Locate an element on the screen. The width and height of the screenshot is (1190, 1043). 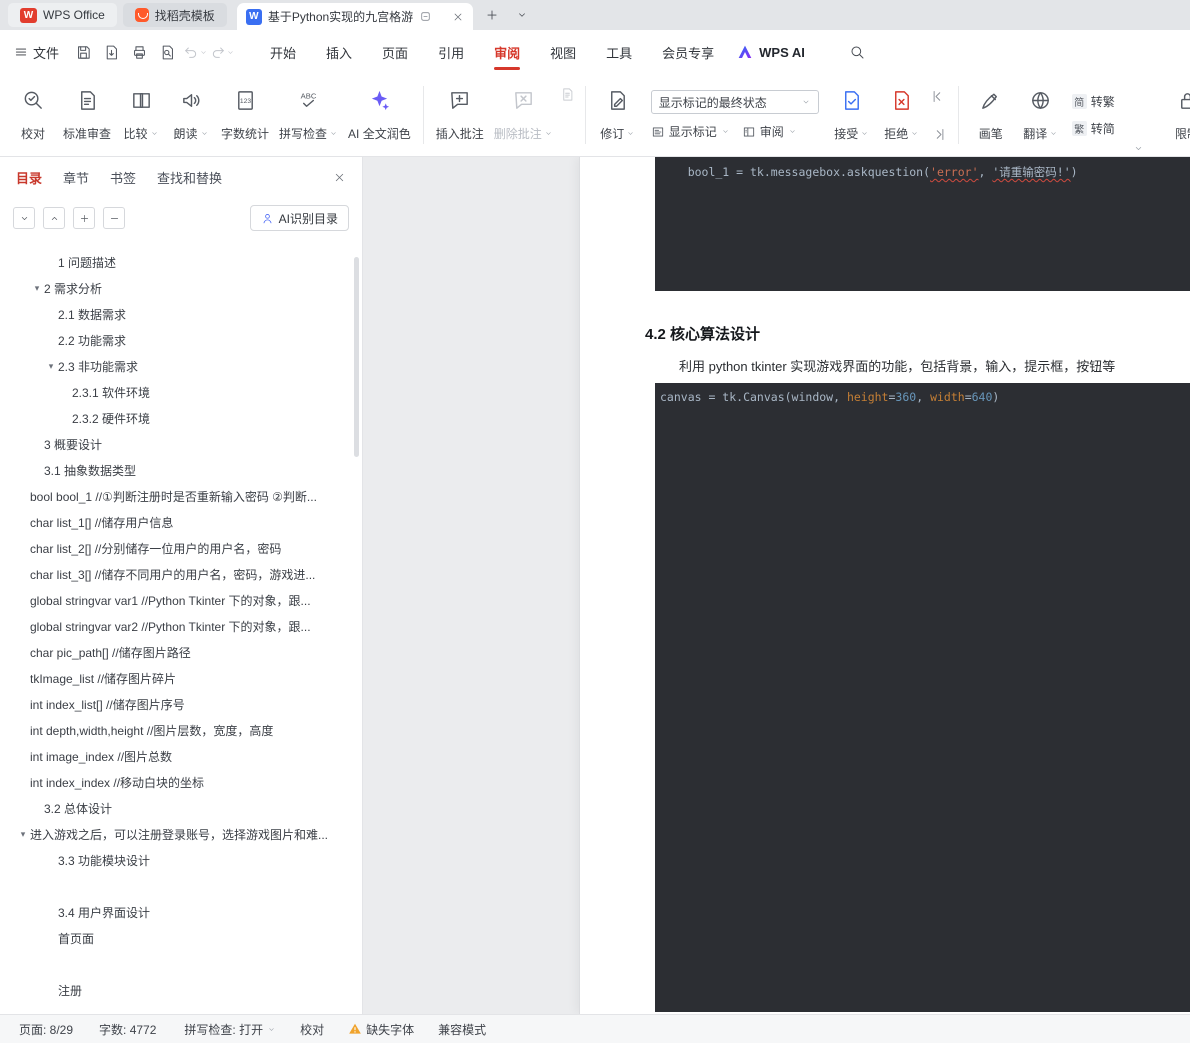
menu-tab-审阅: 审阅 is located at coordinates (507, 52).